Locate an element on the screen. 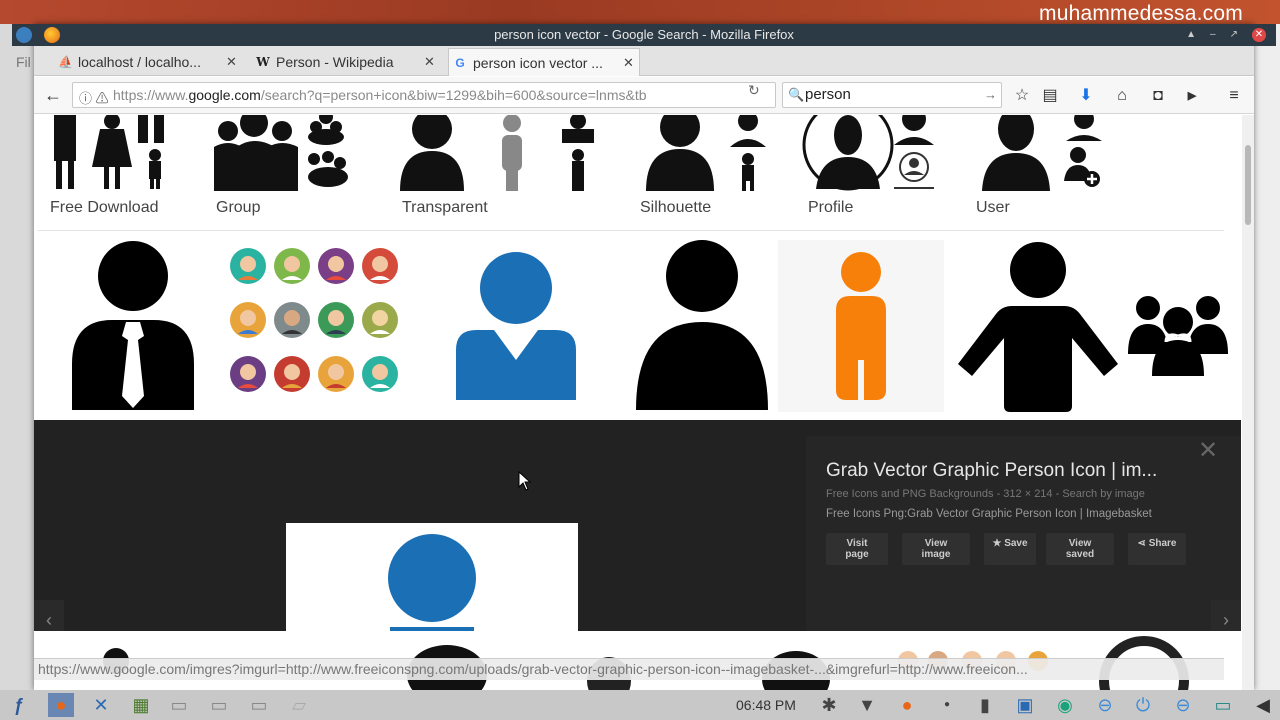  divider is located at coordinates (631, 230).